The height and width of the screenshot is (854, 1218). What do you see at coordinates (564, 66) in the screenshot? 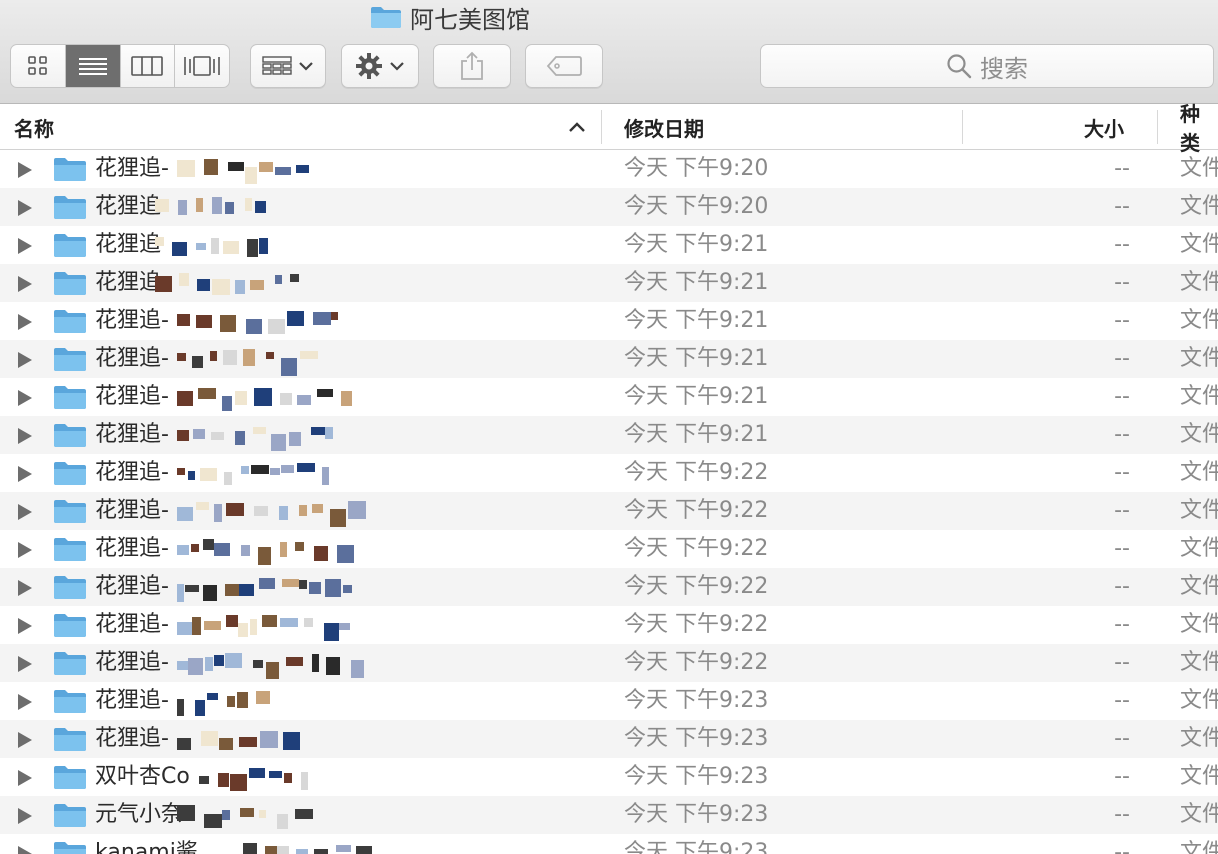
I see `tags-button` at bounding box center [564, 66].